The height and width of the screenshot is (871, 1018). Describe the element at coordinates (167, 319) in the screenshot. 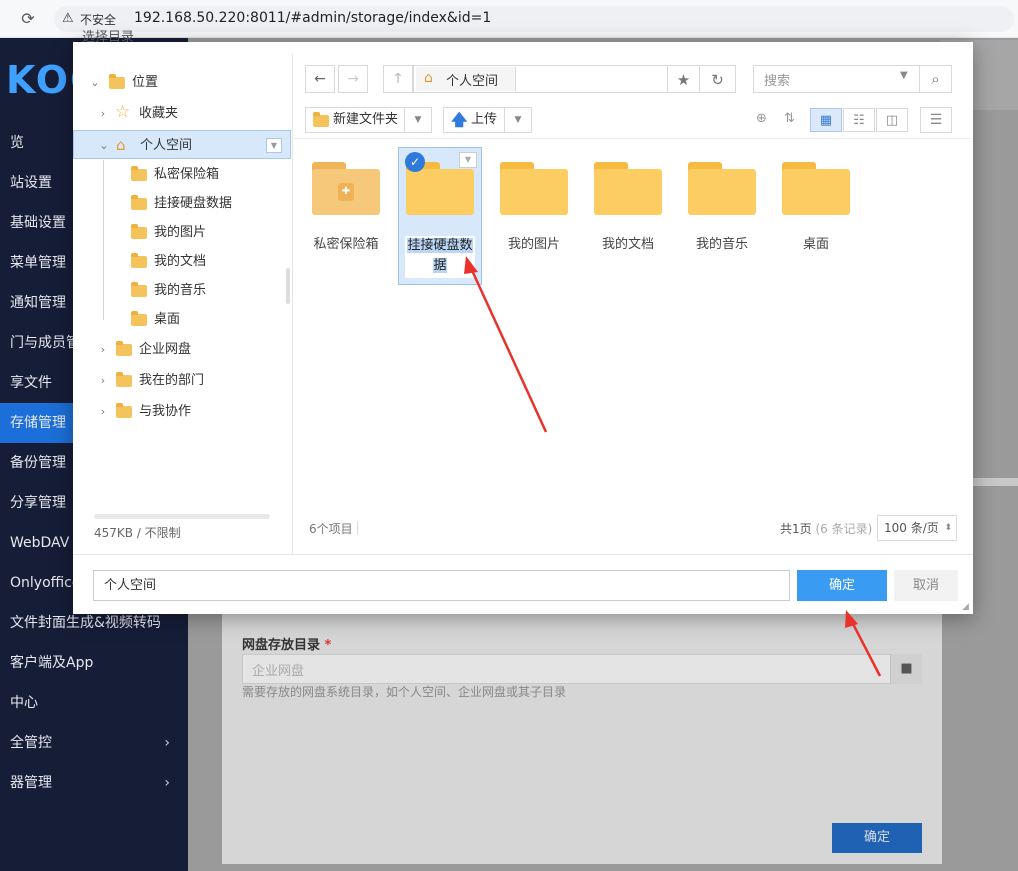

I see `tree-child-label: 桌面` at that location.